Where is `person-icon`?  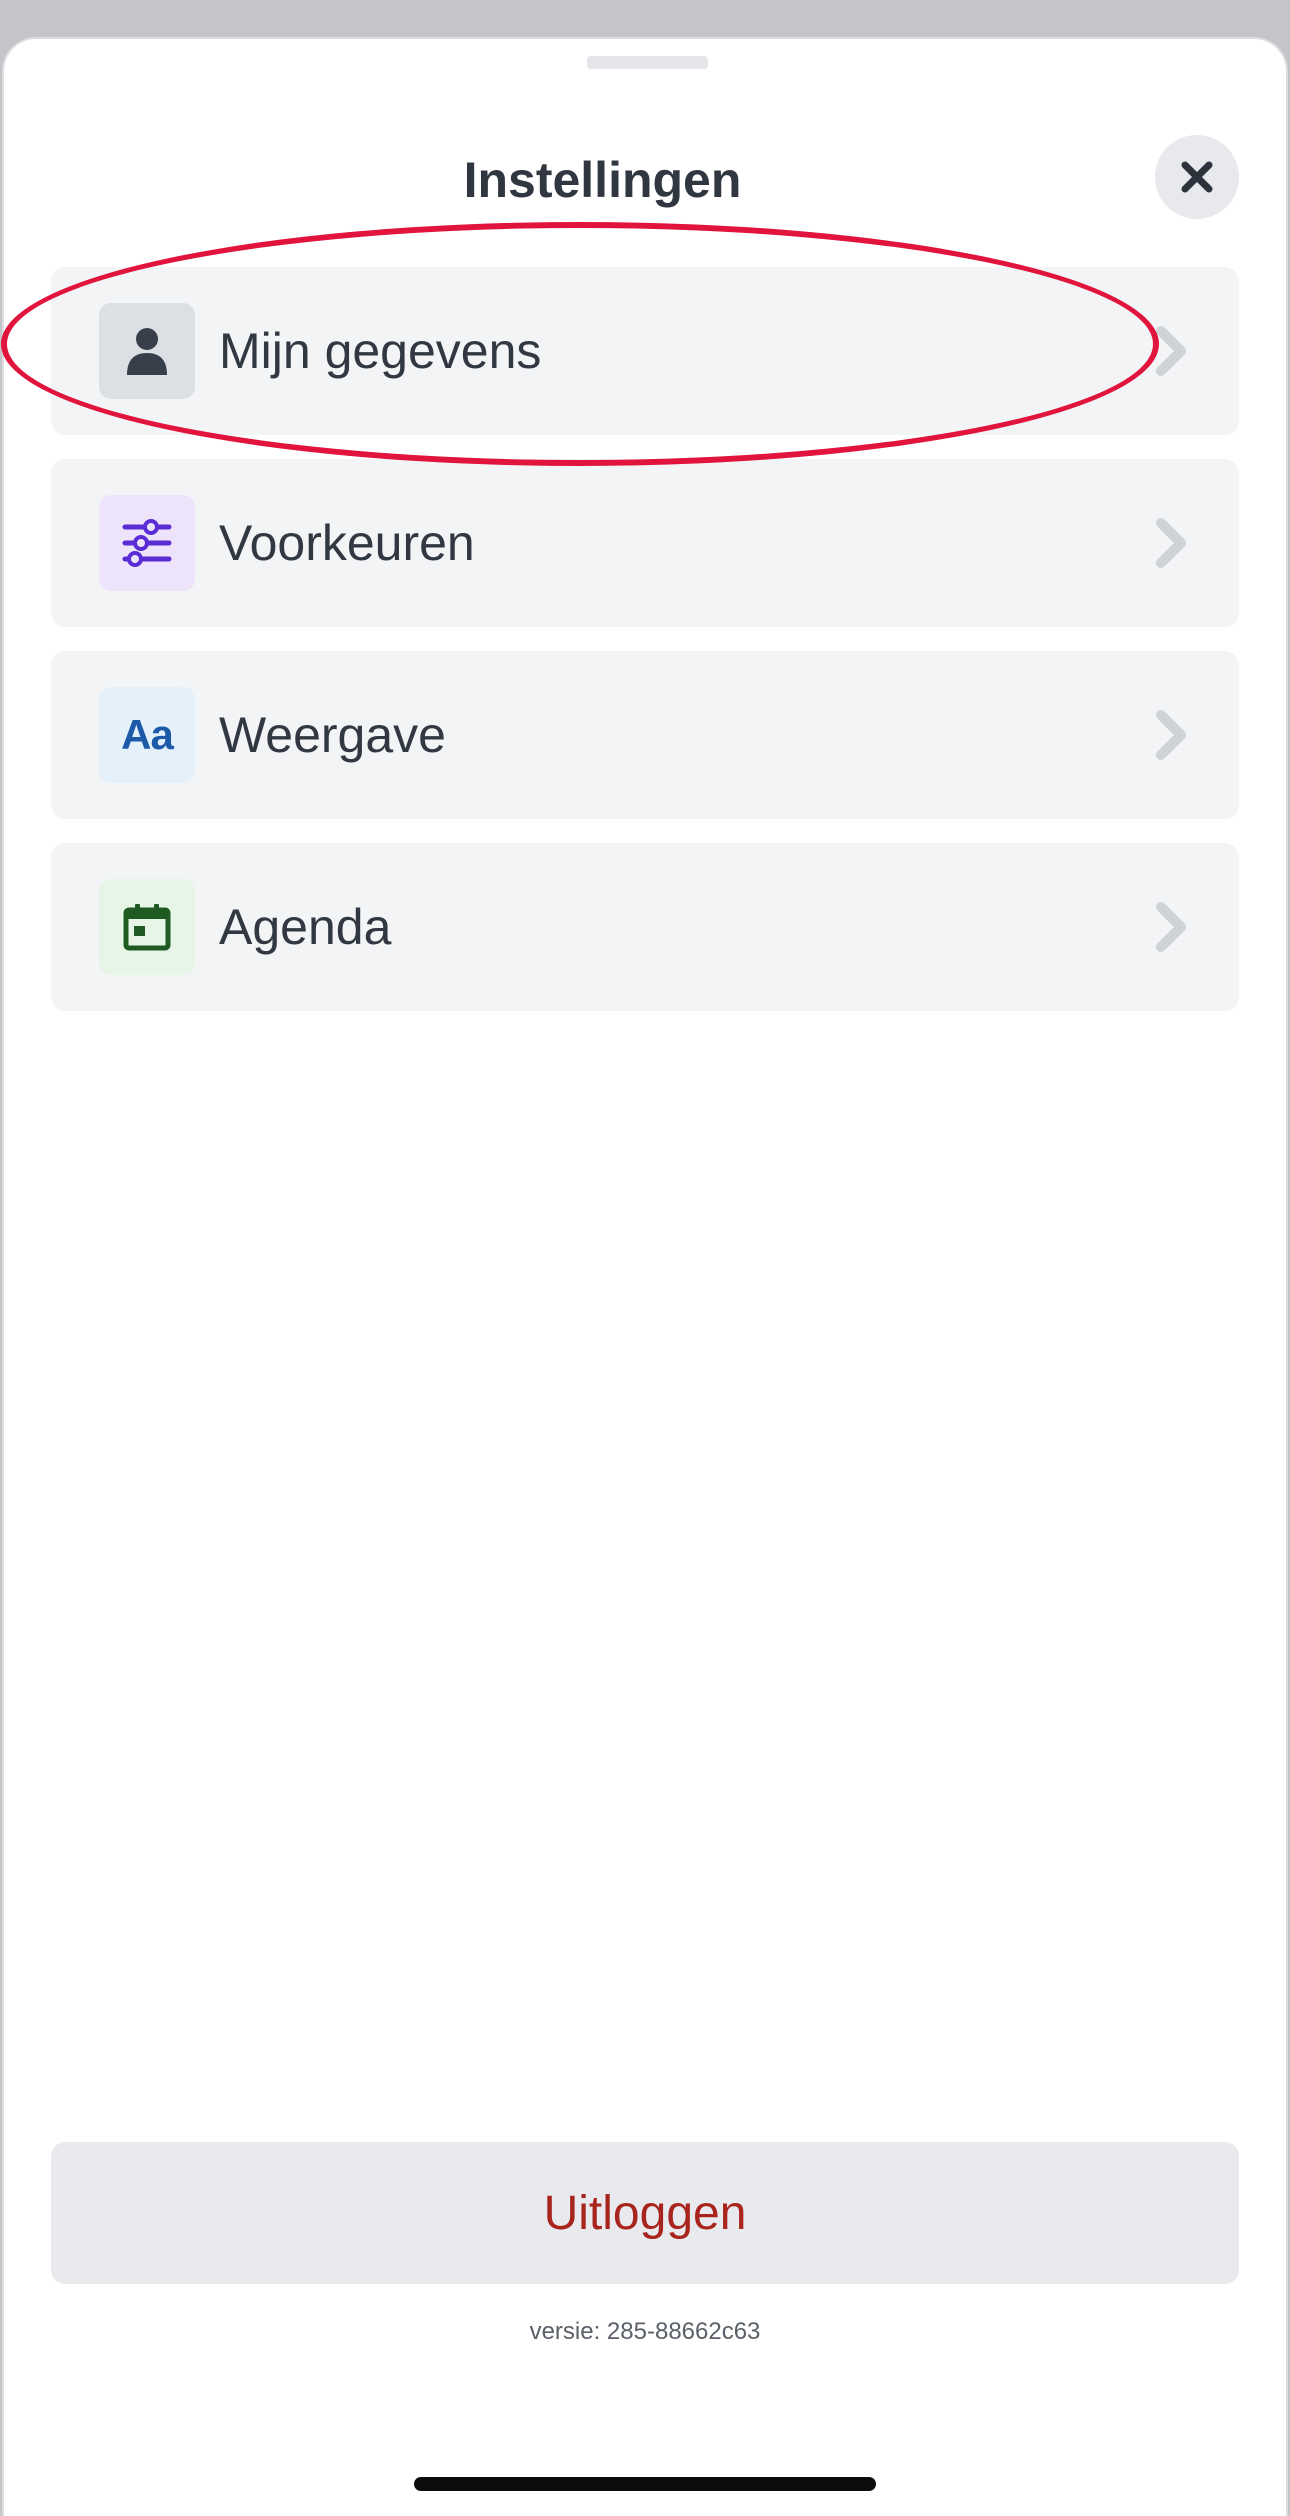
person-icon is located at coordinates (147, 351).